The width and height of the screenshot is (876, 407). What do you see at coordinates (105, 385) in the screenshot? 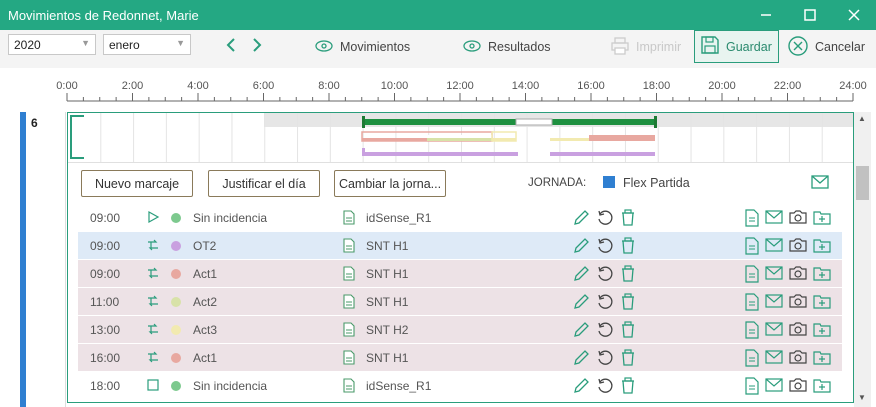
I see `row-time: 18:00` at bounding box center [105, 385].